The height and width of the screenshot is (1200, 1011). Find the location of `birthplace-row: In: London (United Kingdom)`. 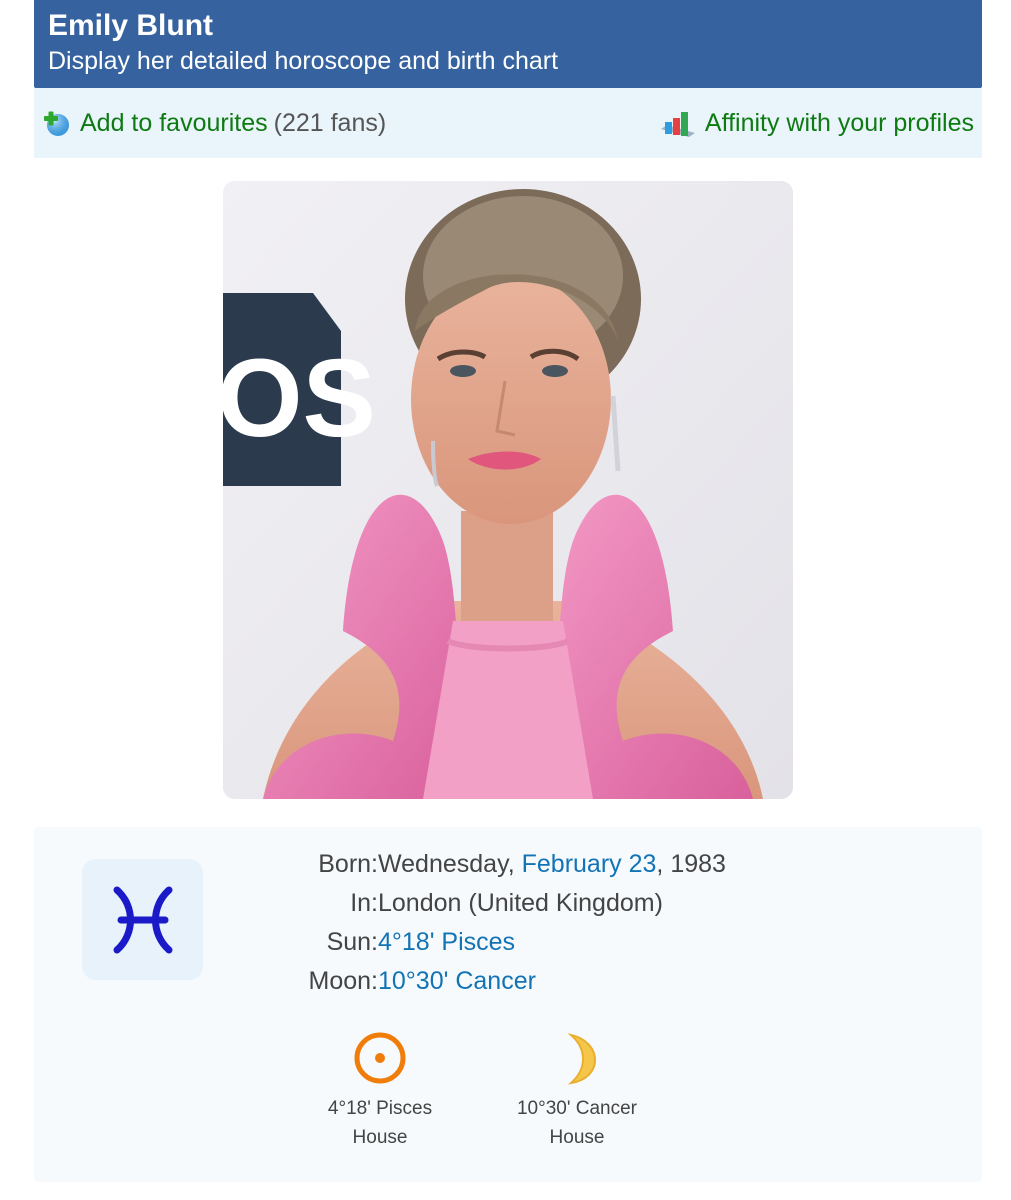

birthplace-row: In: London (United Kingdom) is located at coordinates (508, 905).